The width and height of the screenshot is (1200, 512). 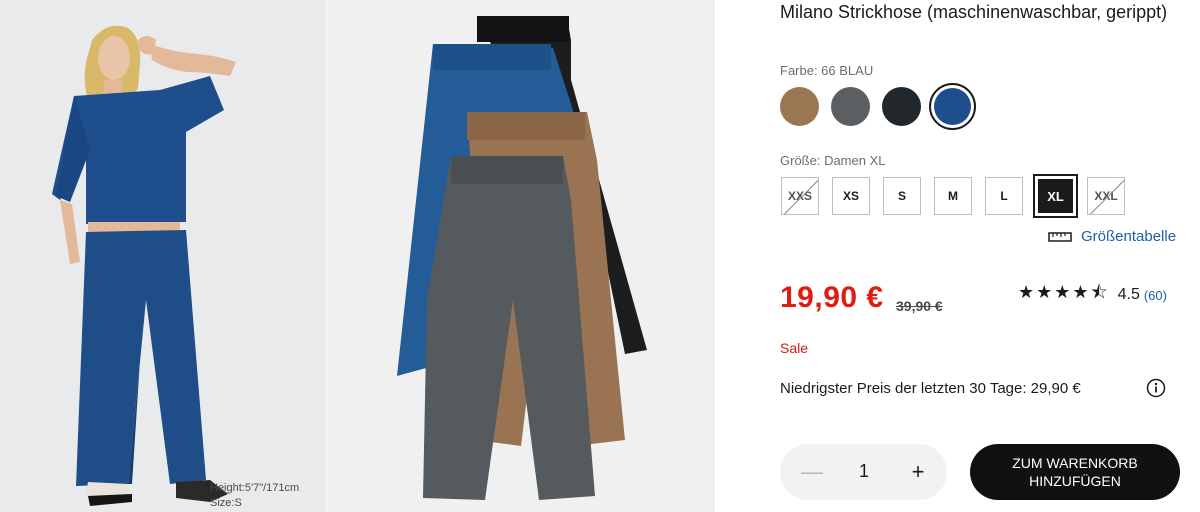 I want to click on size-option-label: XXS, so click(x=799, y=196).